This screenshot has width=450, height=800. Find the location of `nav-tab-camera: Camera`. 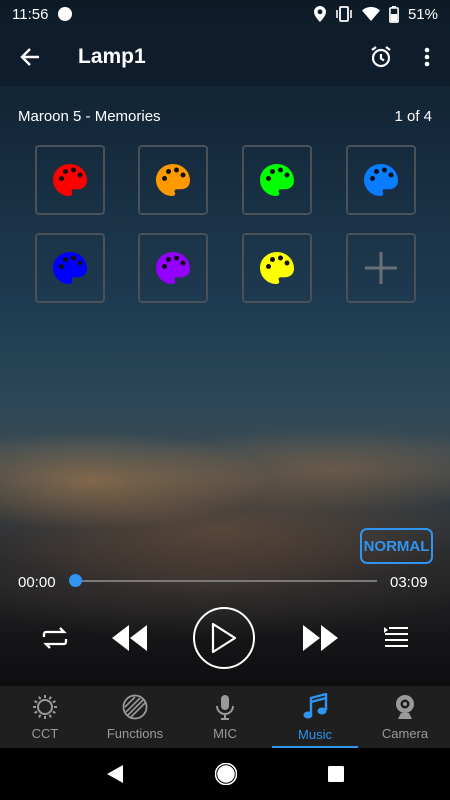

nav-tab-camera: Camera is located at coordinates (405, 717).